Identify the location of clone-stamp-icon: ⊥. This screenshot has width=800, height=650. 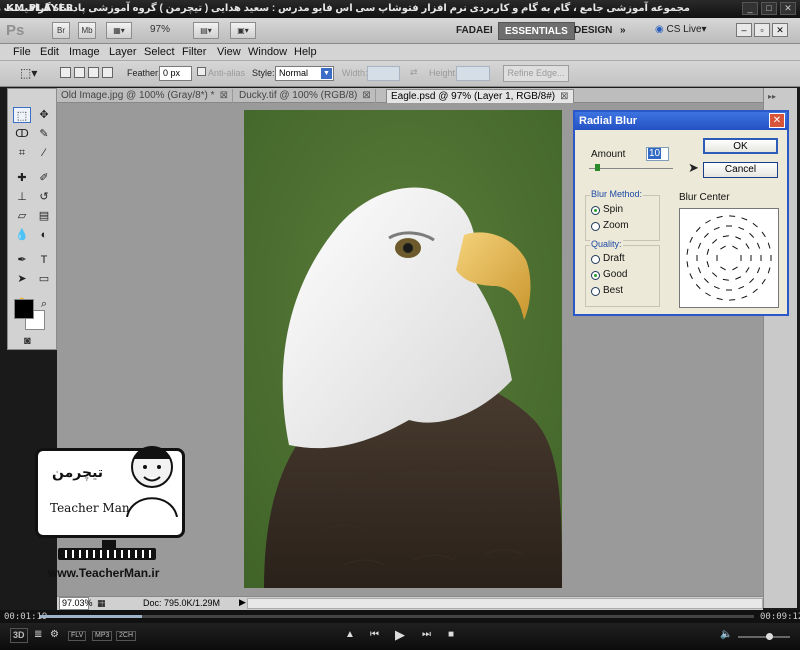
(22, 197).